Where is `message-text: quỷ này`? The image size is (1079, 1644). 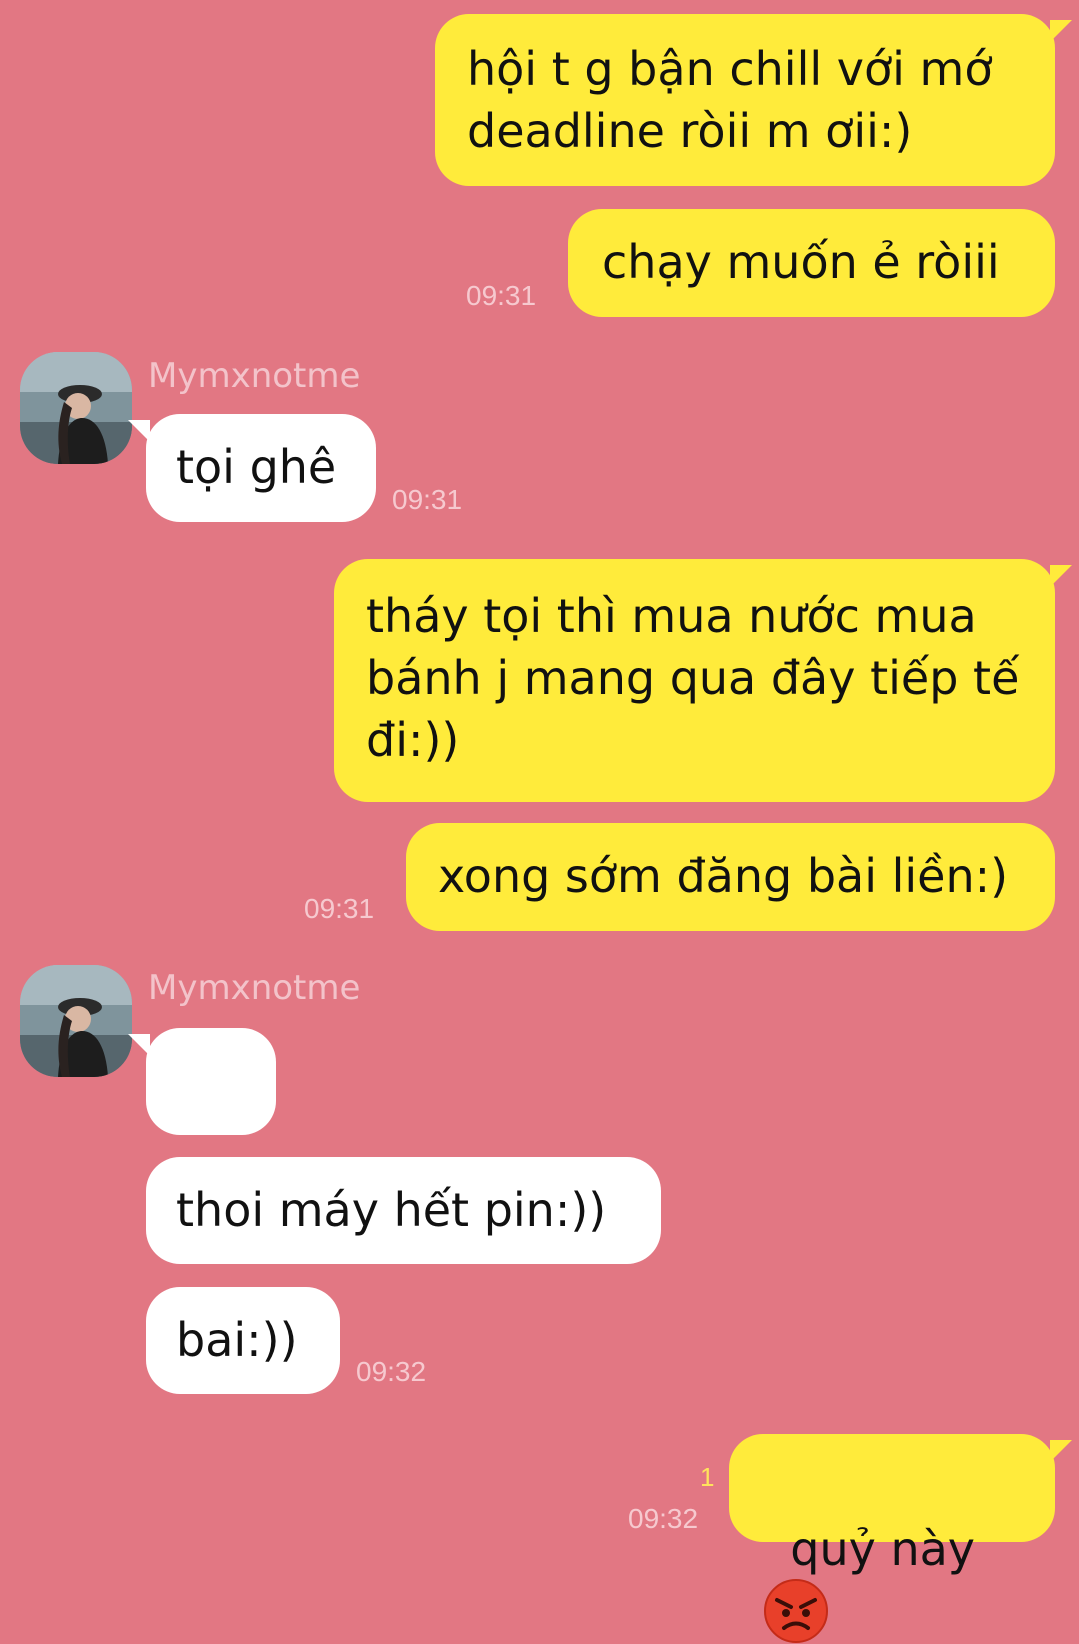
message-text: quỷ này is located at coordinates (883, 1549).